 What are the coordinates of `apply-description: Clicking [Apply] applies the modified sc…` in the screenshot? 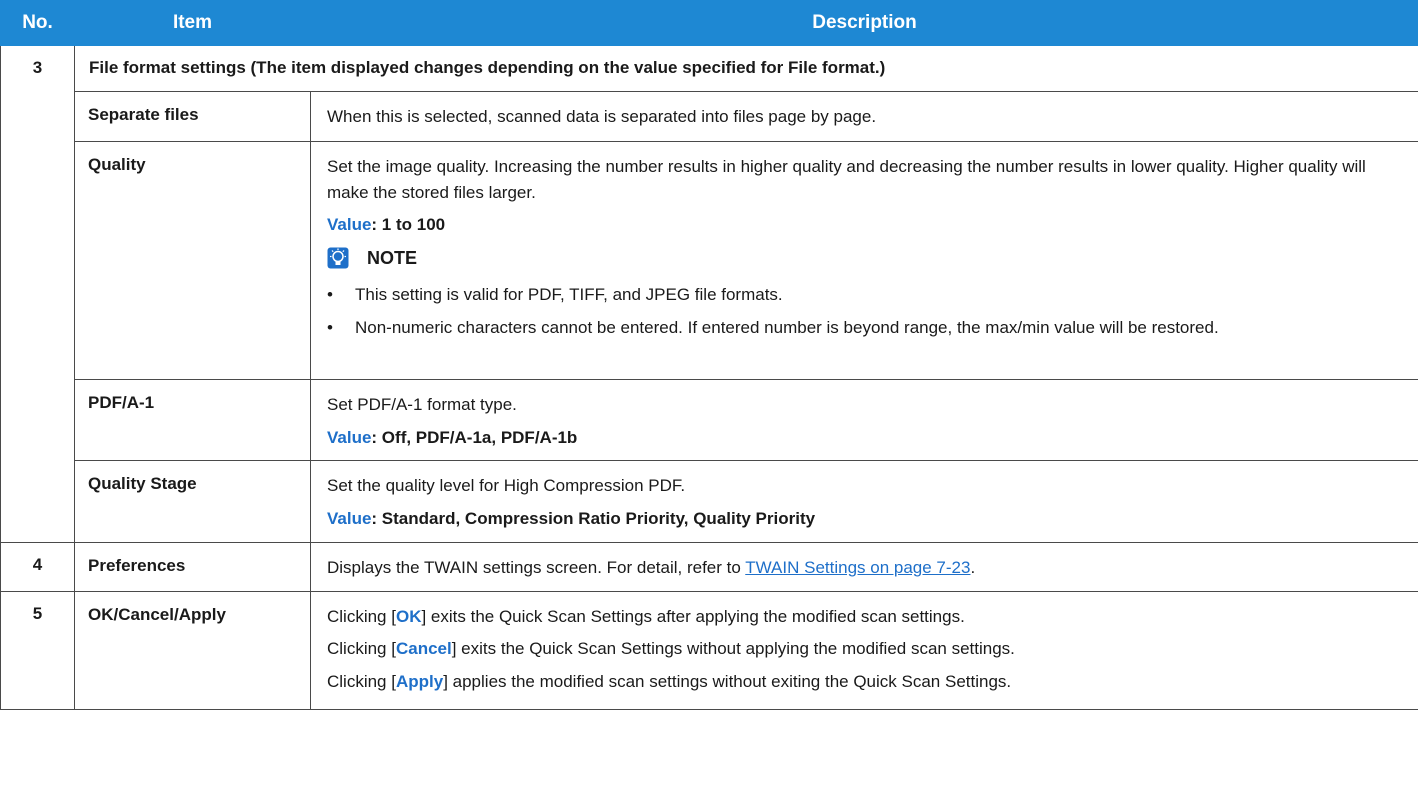 It's located at (865, 682).